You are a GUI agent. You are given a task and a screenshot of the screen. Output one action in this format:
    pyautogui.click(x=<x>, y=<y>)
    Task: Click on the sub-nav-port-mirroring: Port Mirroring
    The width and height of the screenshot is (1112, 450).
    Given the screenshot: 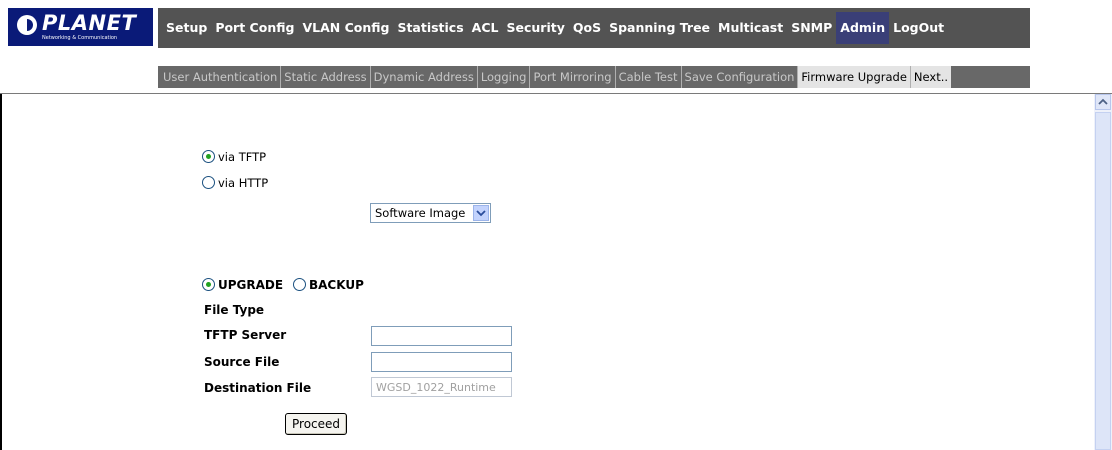 What is the action you would take?
    pyautogui.click(x=573, y=77)
    